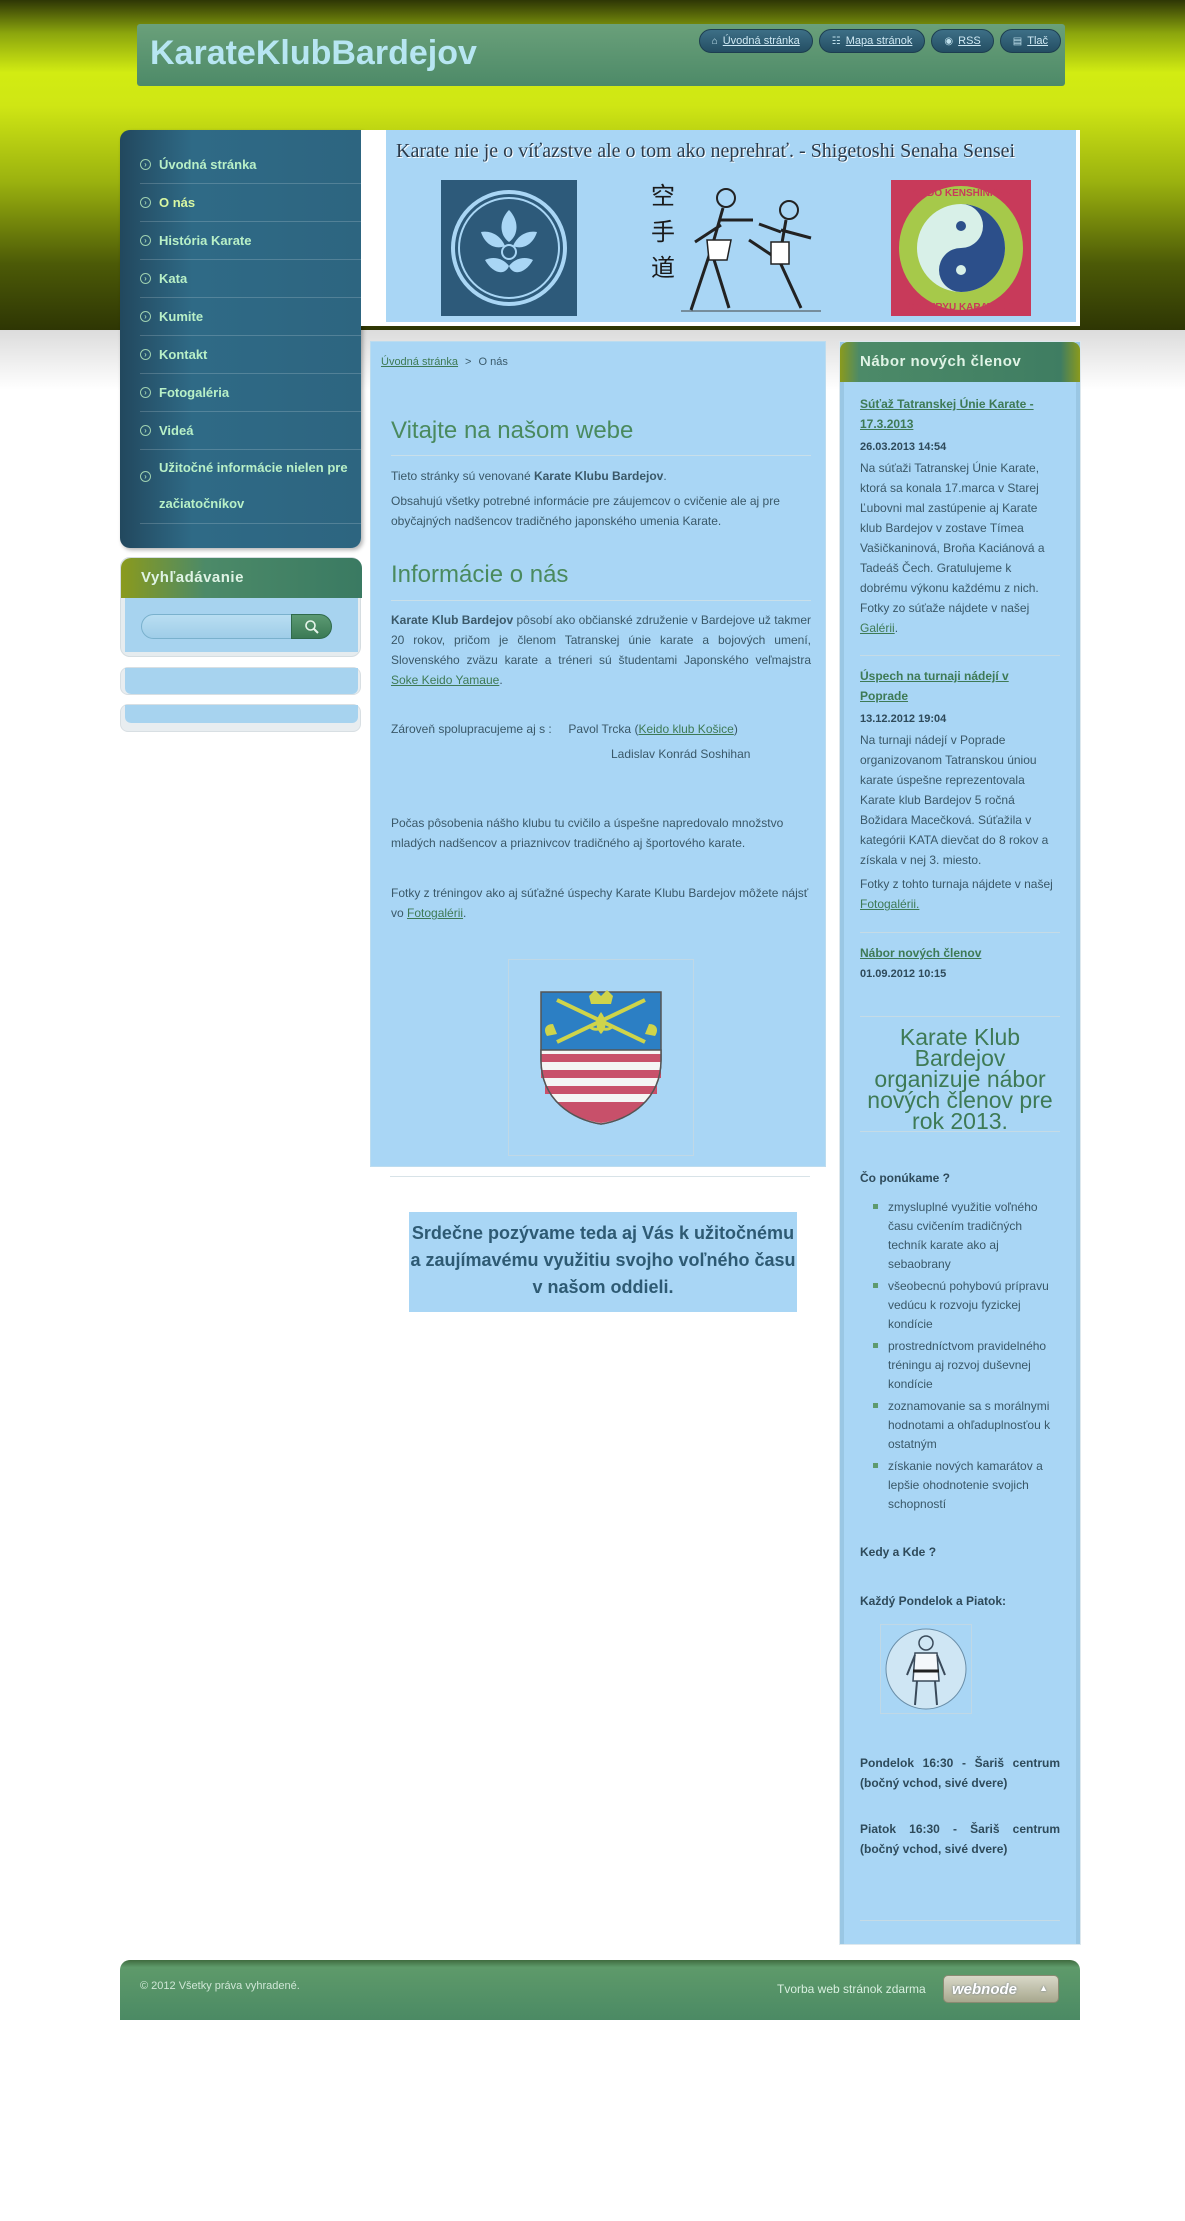  I want to click on karate-student-image, so click(926, 1669).